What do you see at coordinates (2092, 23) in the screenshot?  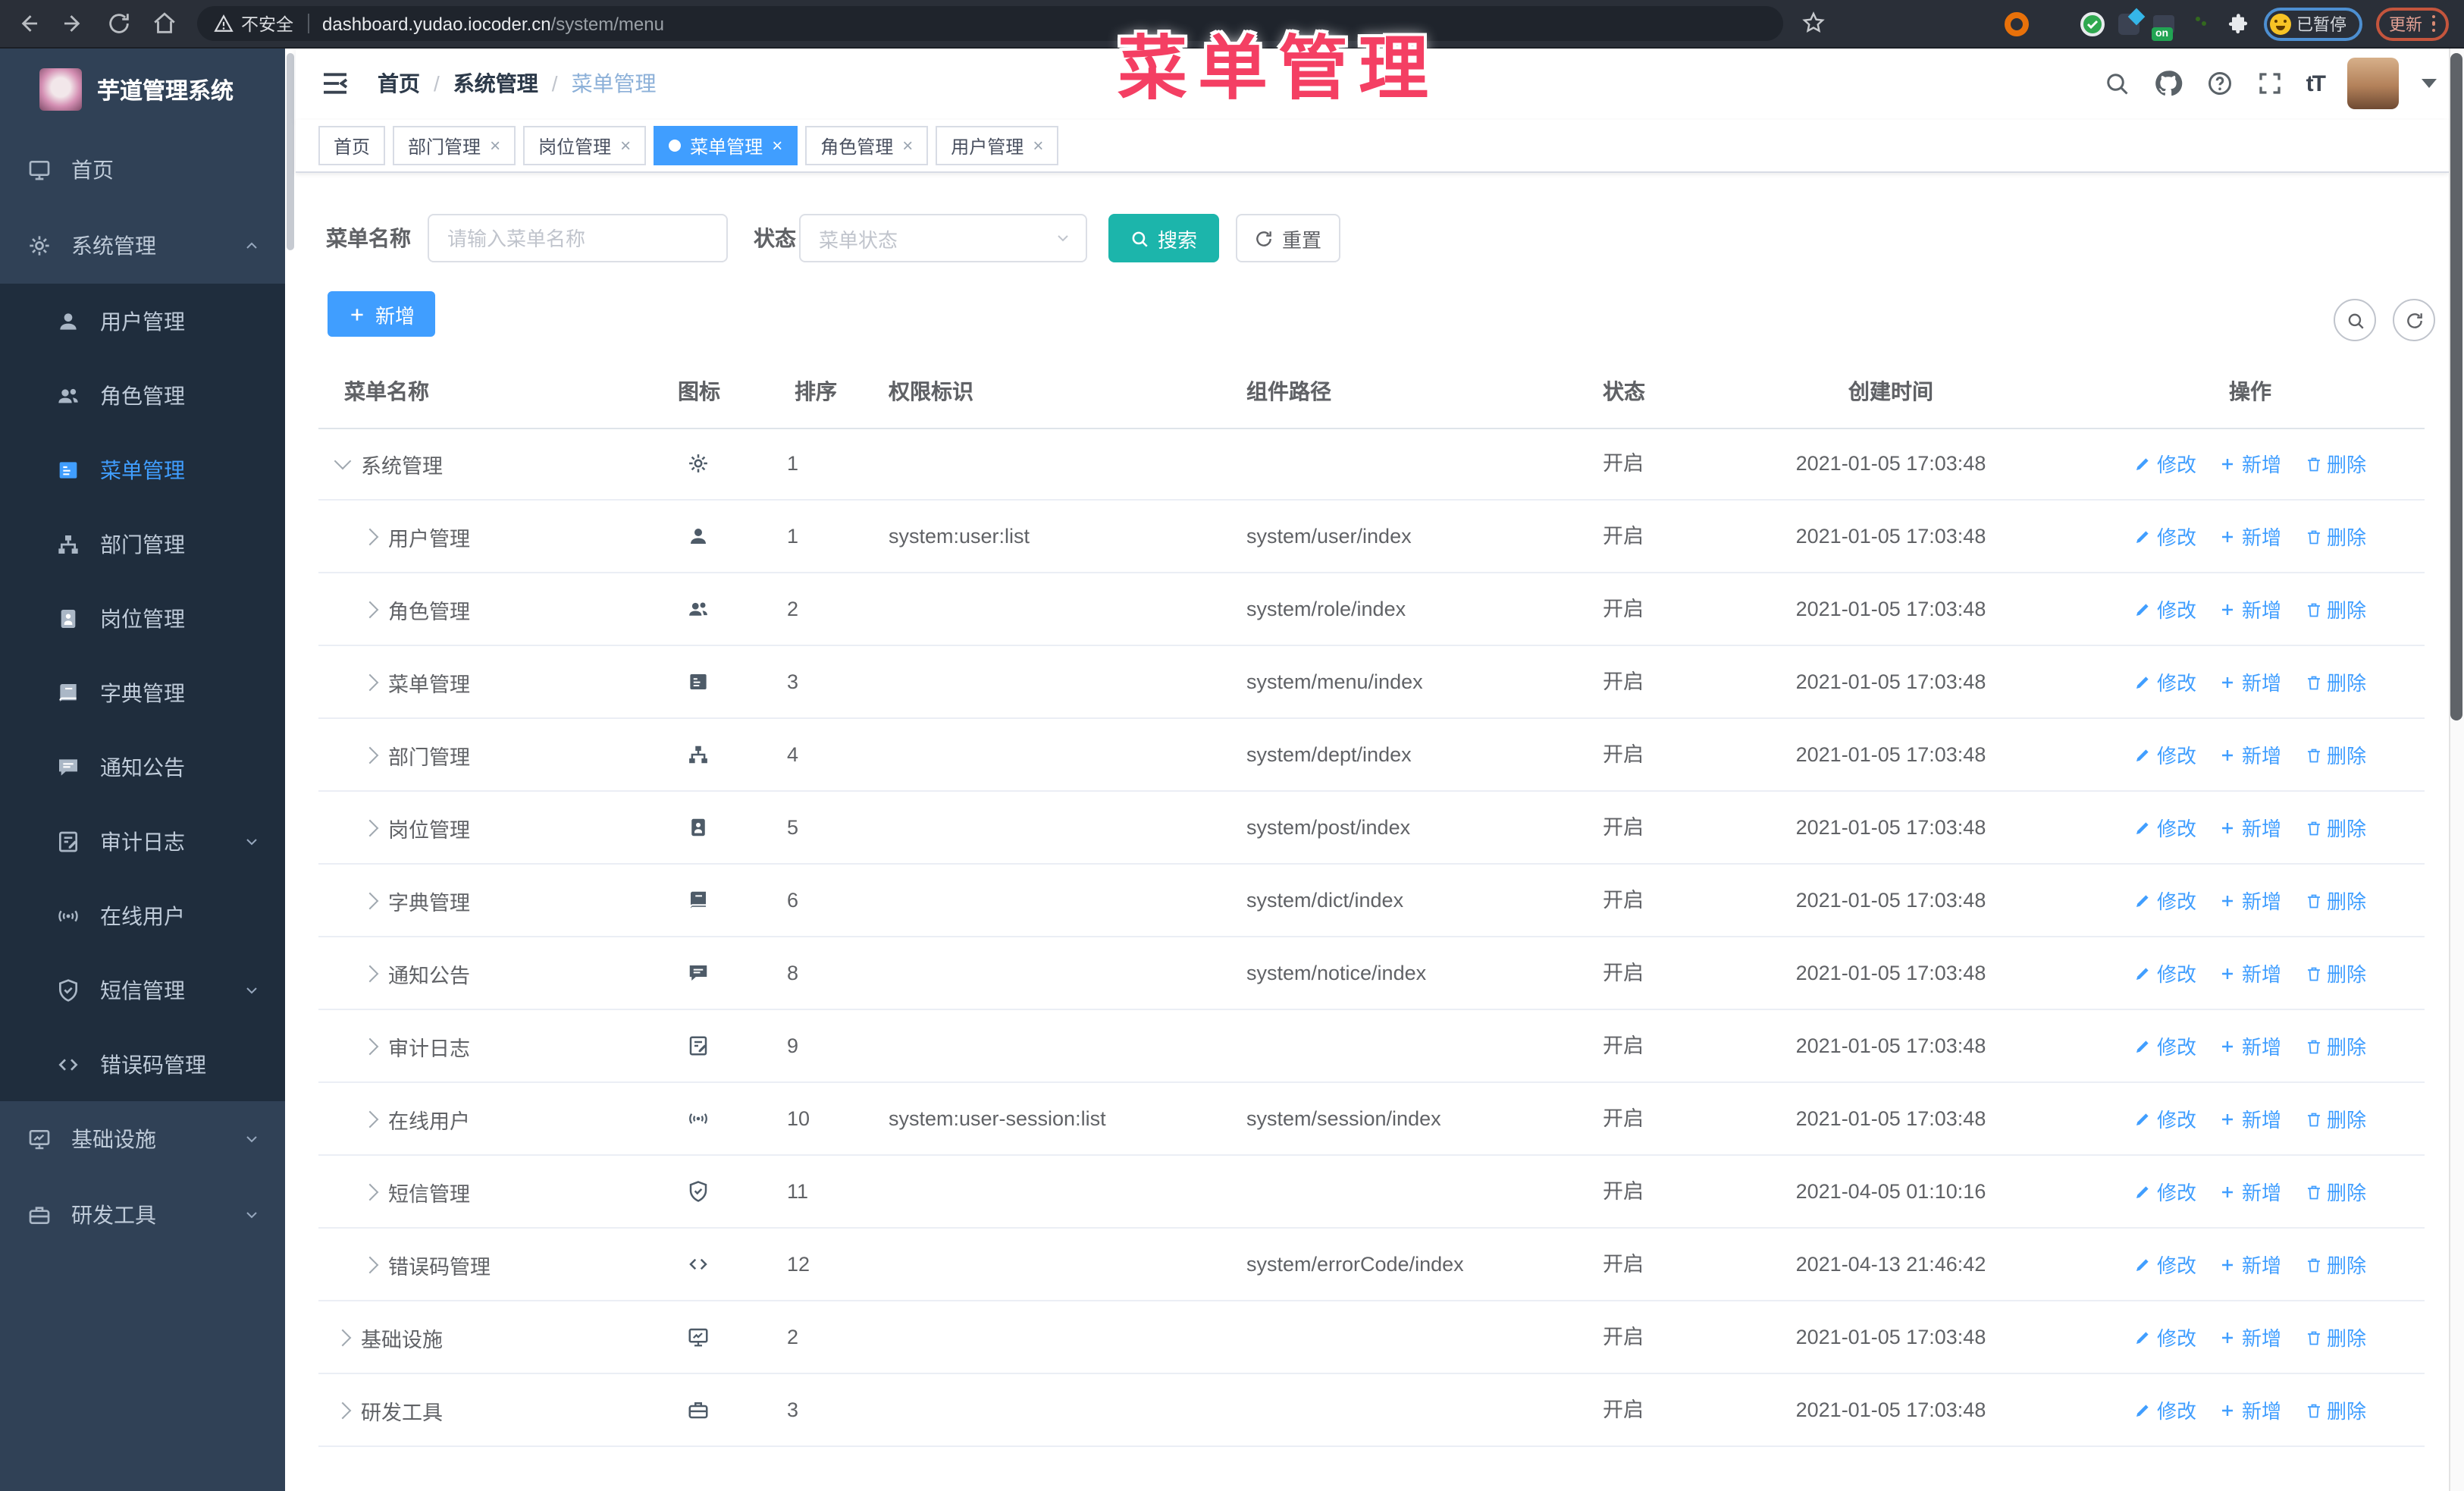 I see `extension-green-check-icon` at bounding box center [2092, 23].